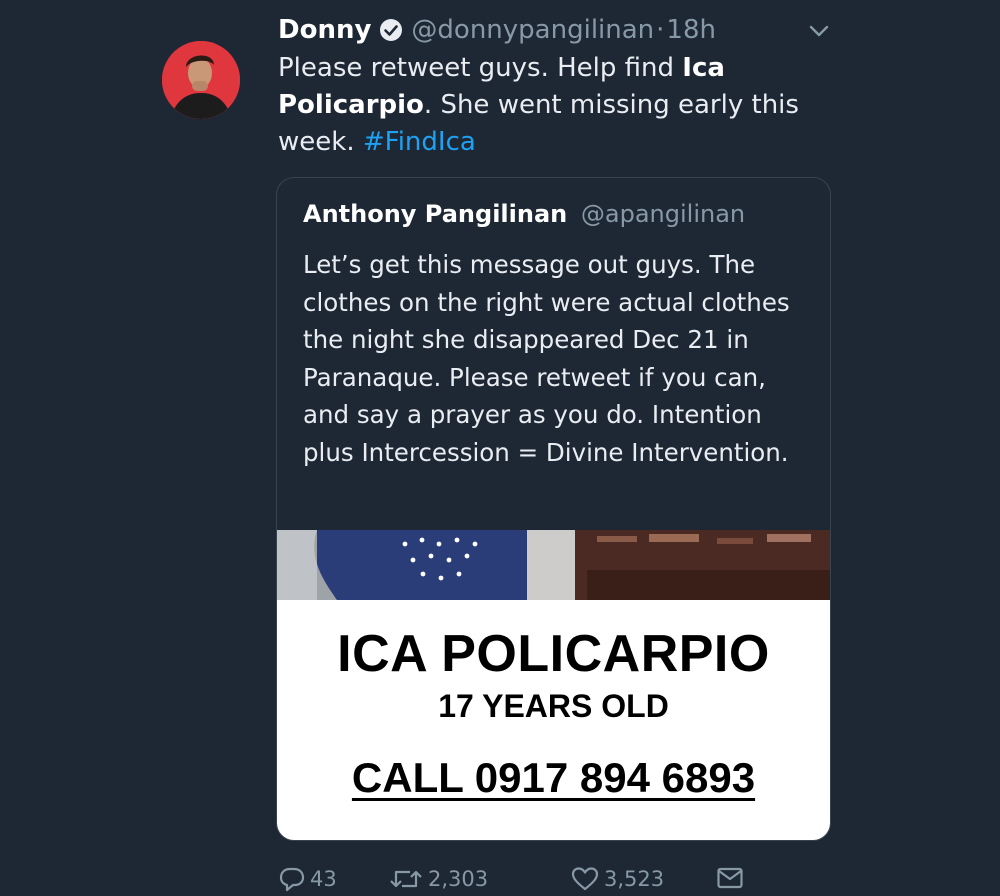  Describe the element at coordinates (553, 654) in the screenshot. I see `poster-name: ICA POLICARPIO` at that location.